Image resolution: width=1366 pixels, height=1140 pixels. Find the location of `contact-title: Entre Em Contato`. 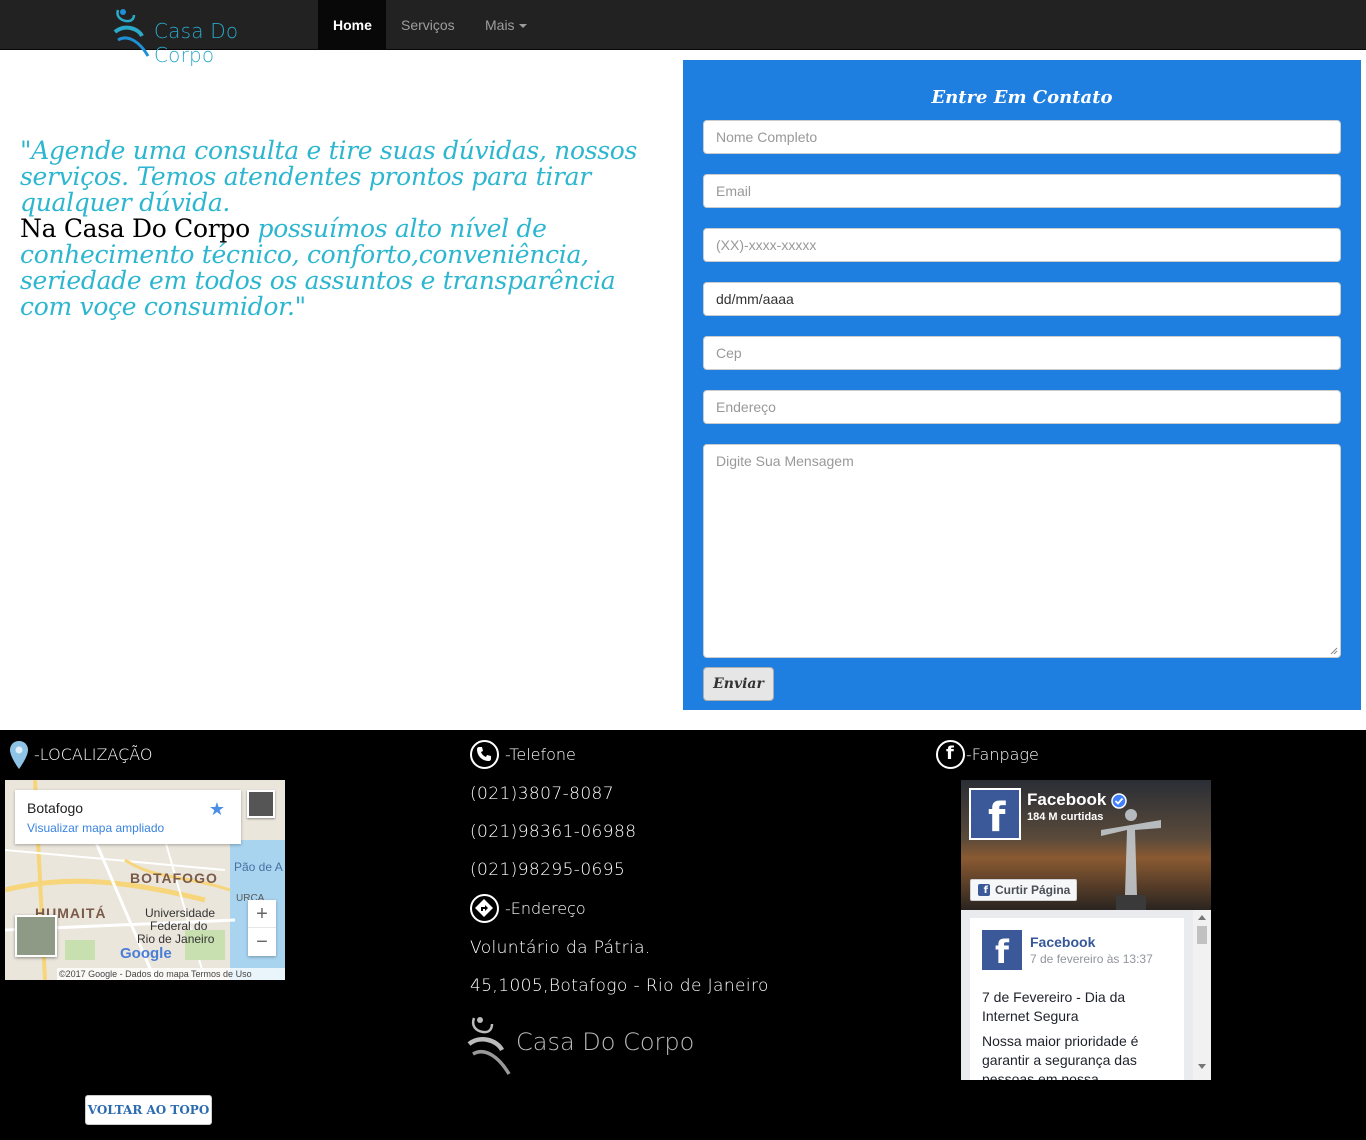

contact-title: Entre Em Contato is located at coordinates (1022, 97).